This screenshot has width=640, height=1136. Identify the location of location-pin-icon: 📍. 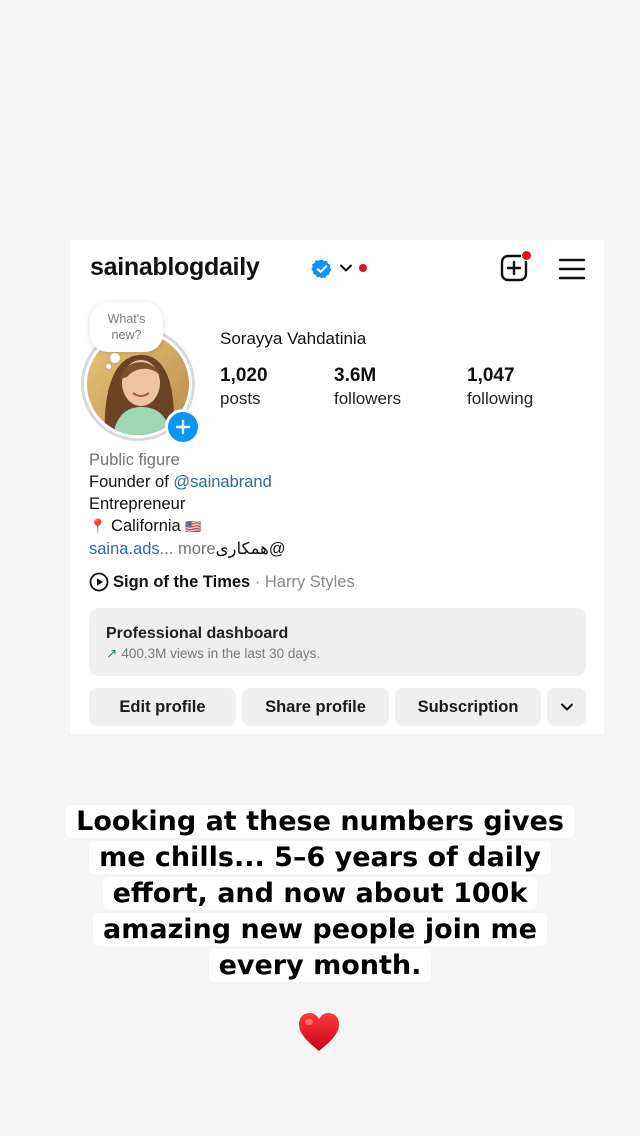
(98, 526).